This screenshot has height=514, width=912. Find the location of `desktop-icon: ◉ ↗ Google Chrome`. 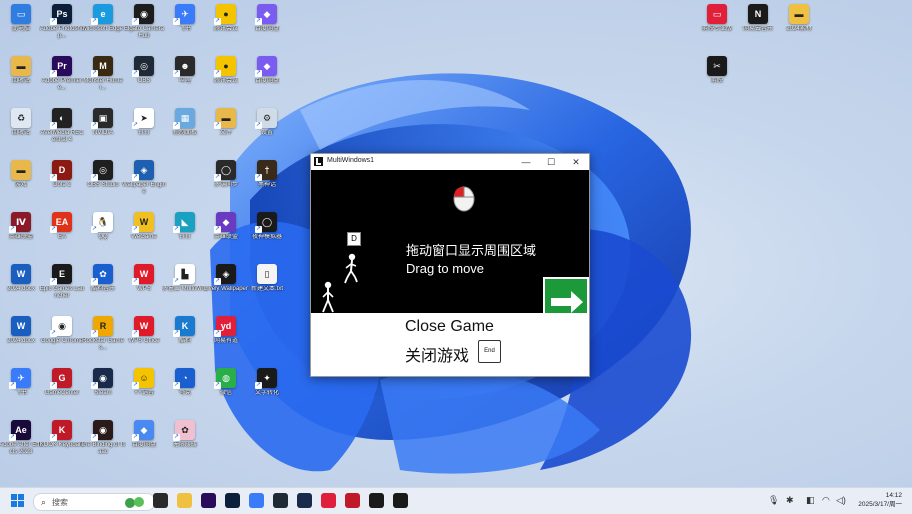

desktop-icon: ◉ ↗ Google Chrome is located at coordinates (62, 340).